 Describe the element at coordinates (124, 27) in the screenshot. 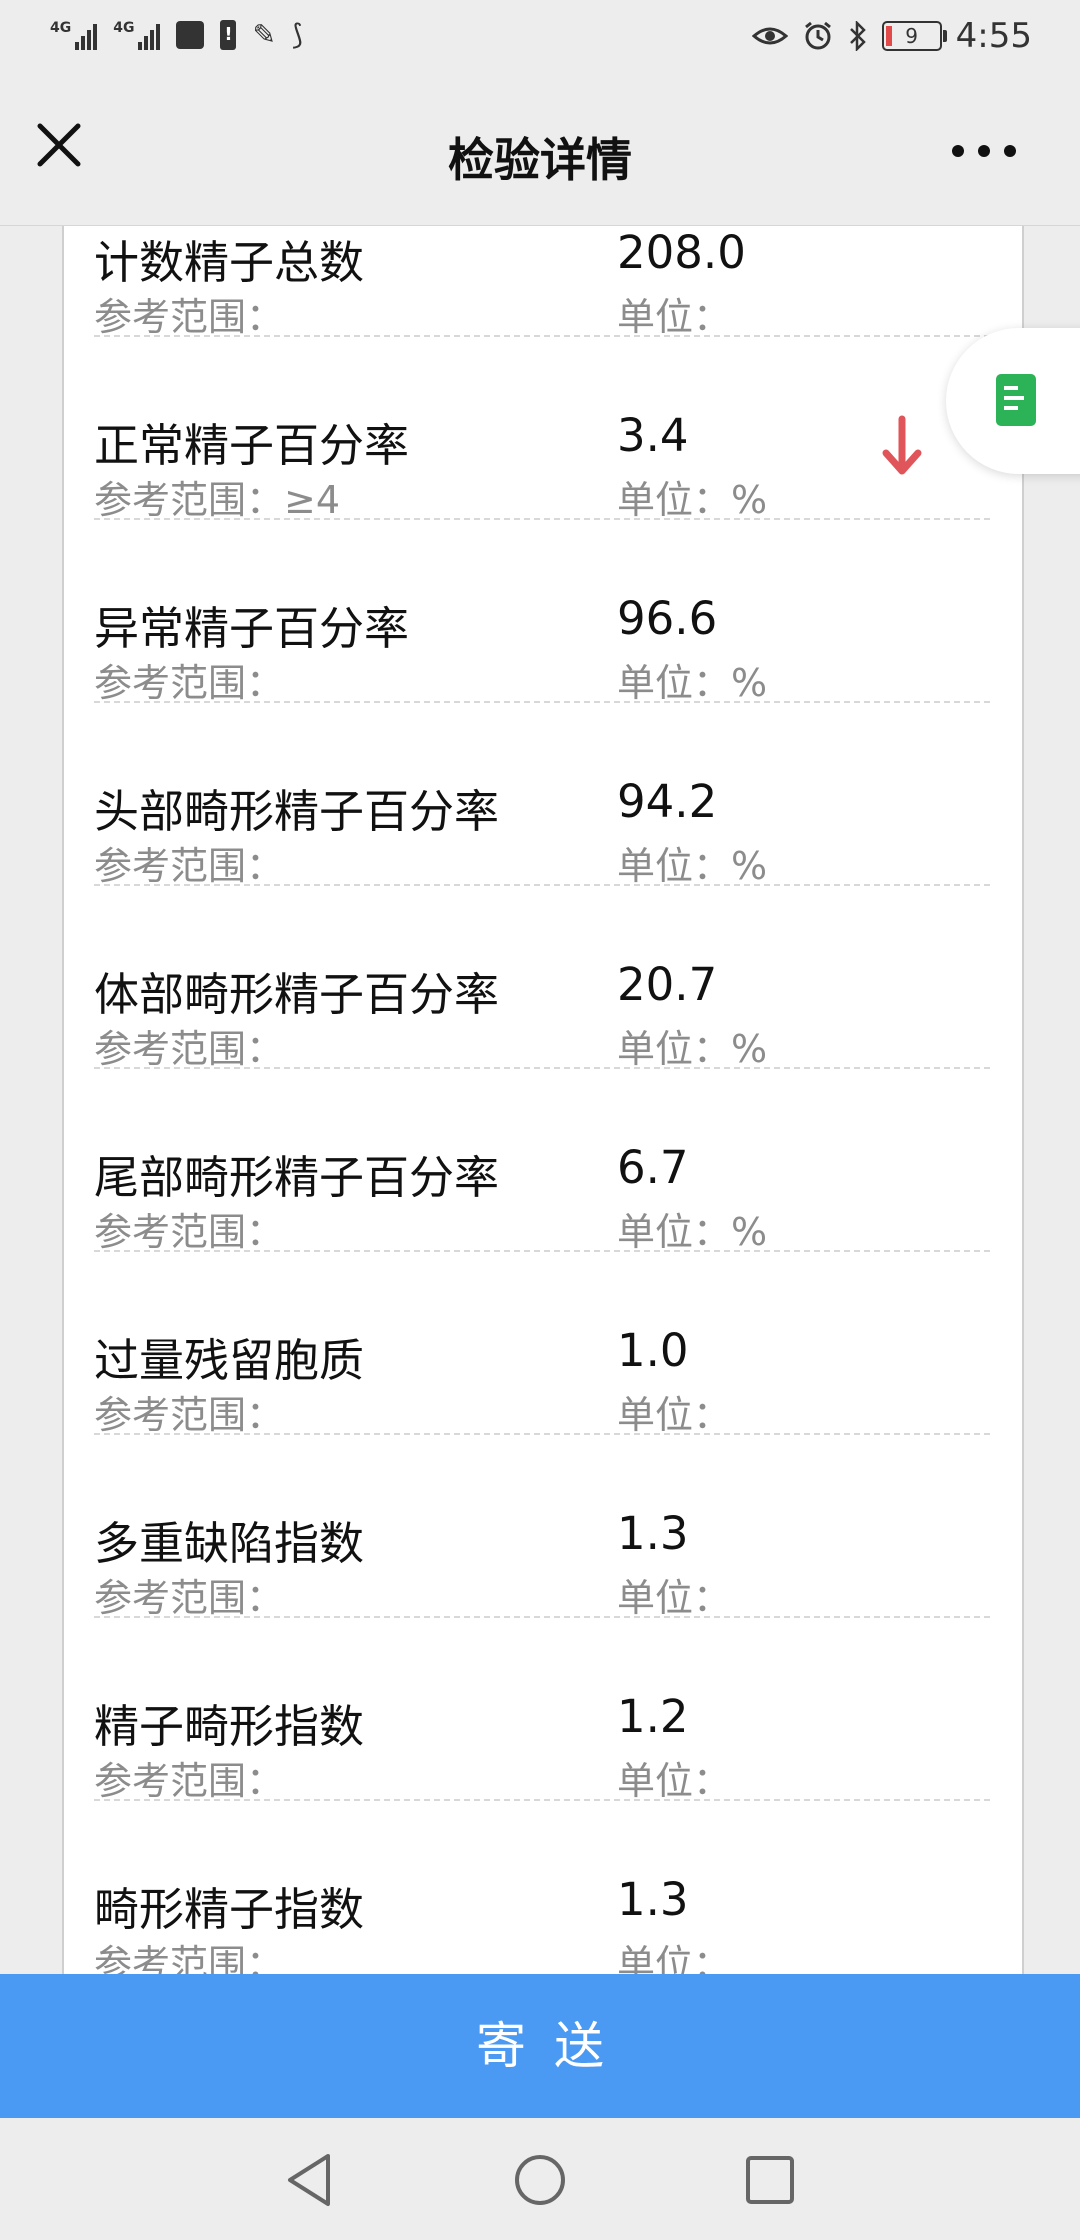

I see `network-type-2: 4G` at that location.